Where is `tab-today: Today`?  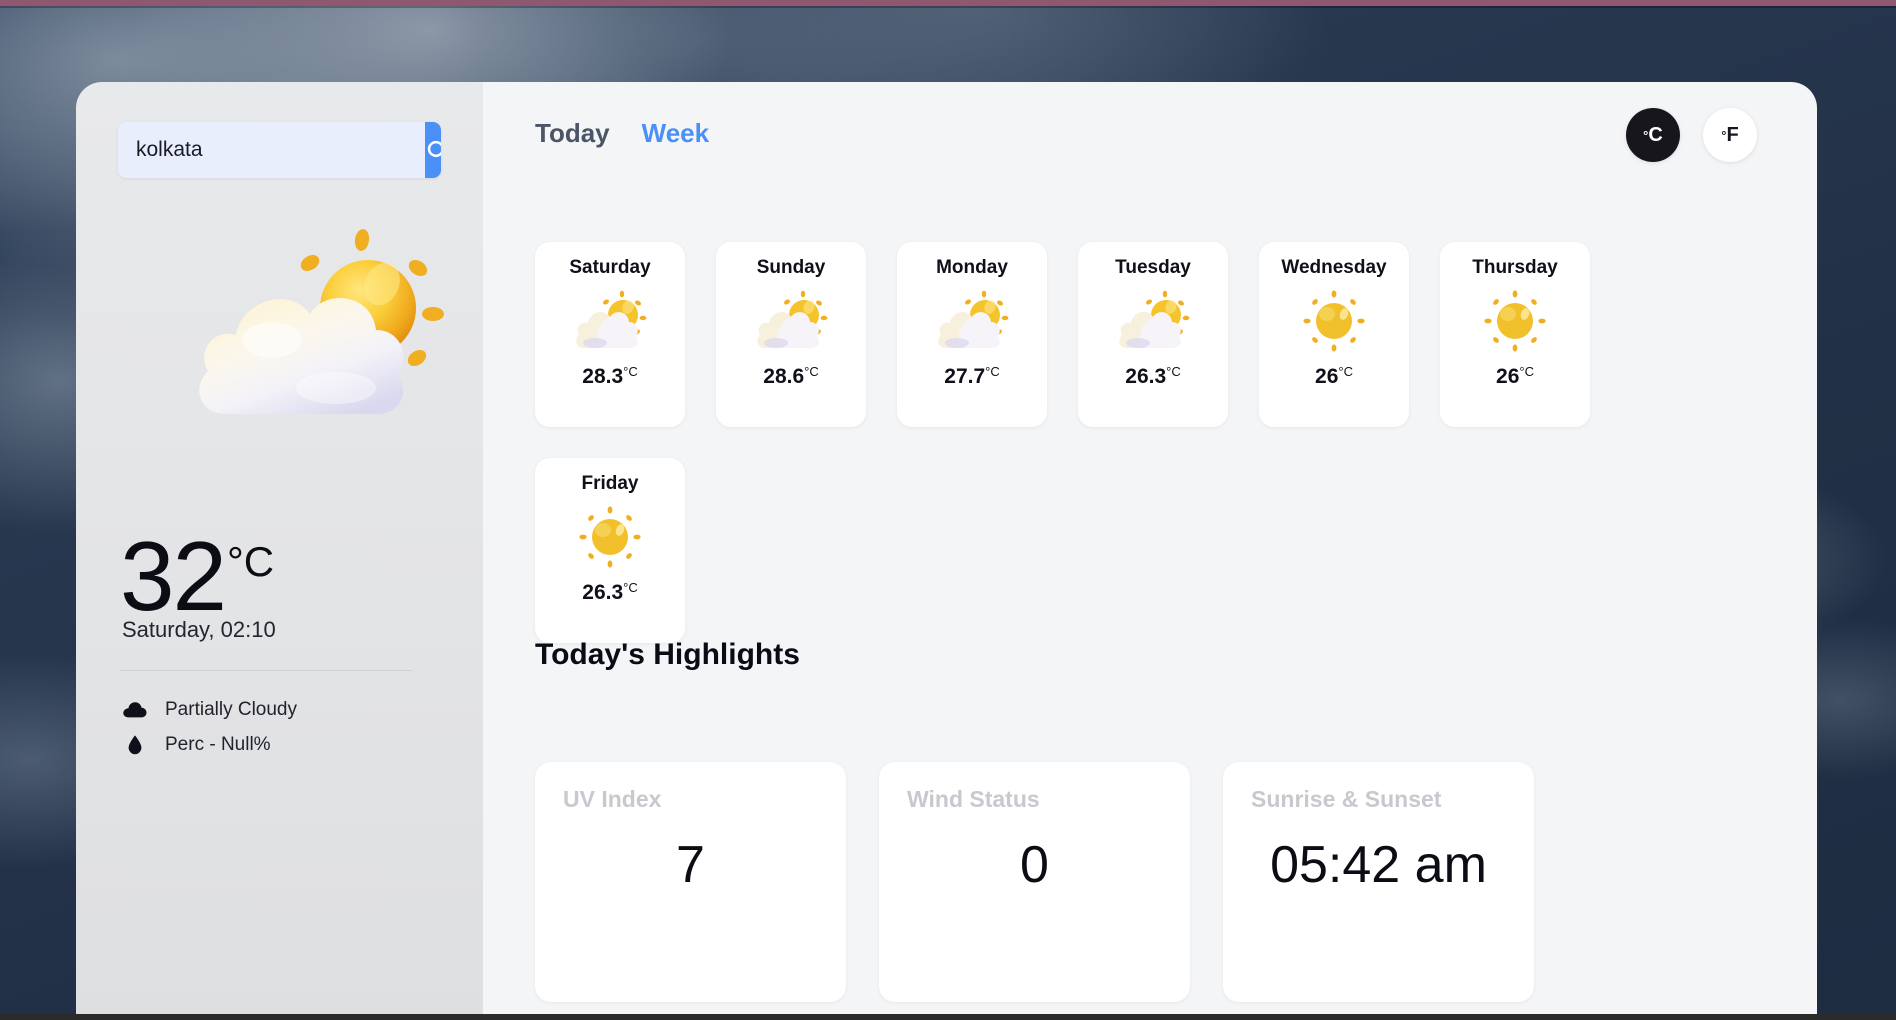 tab-today: Today is located at coordinates (572, 133).